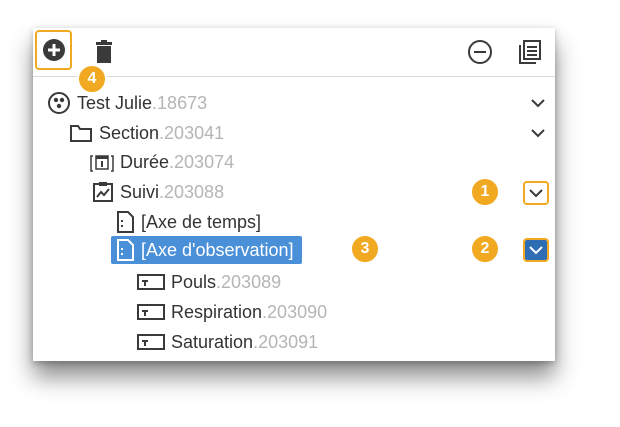 Image resolution: width=620 pixels, height=427 pixels. Describe the element at coordinates (485, 192) in the screenshot. I see `annotation-badge-1: 1` at that location.